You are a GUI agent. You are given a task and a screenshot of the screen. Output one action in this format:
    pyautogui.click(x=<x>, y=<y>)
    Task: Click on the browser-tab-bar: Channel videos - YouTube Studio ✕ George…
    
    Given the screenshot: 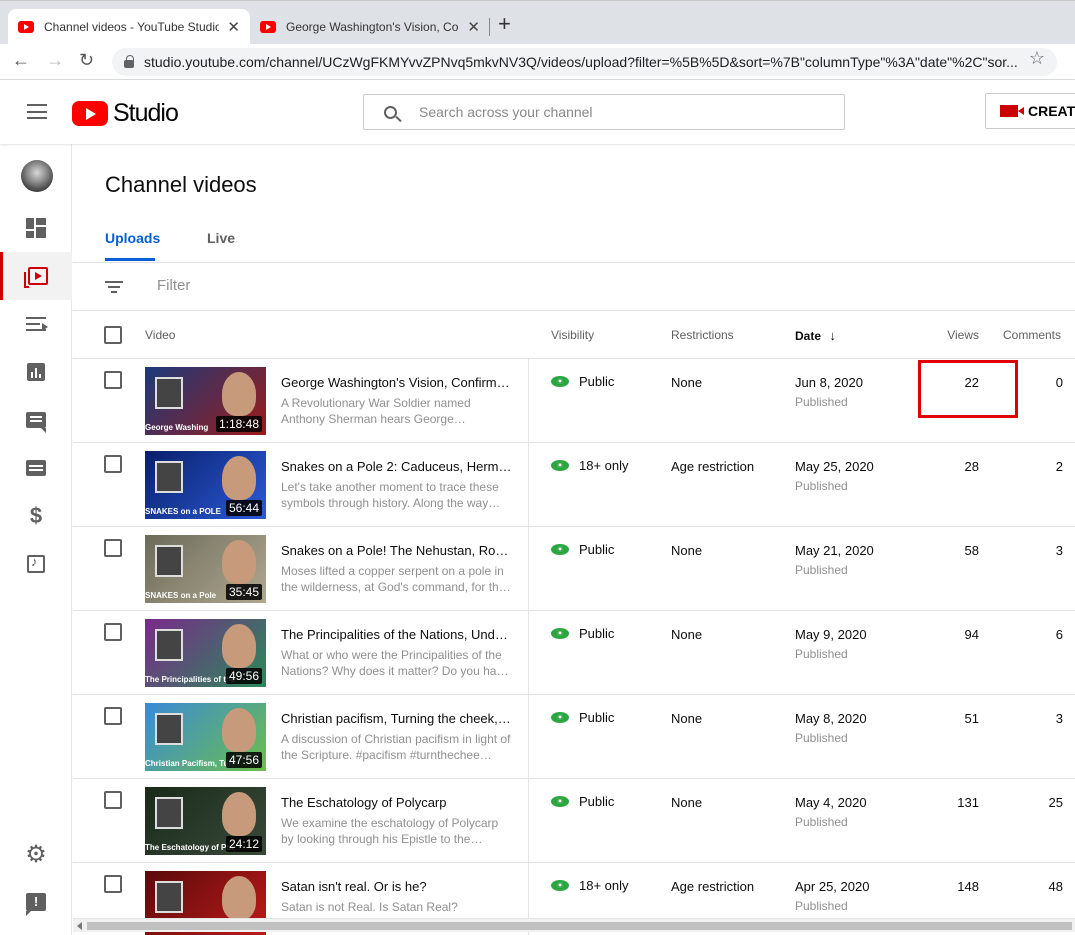 What is the action you would take?
    pyautogui.click(x=537, y=22)
    